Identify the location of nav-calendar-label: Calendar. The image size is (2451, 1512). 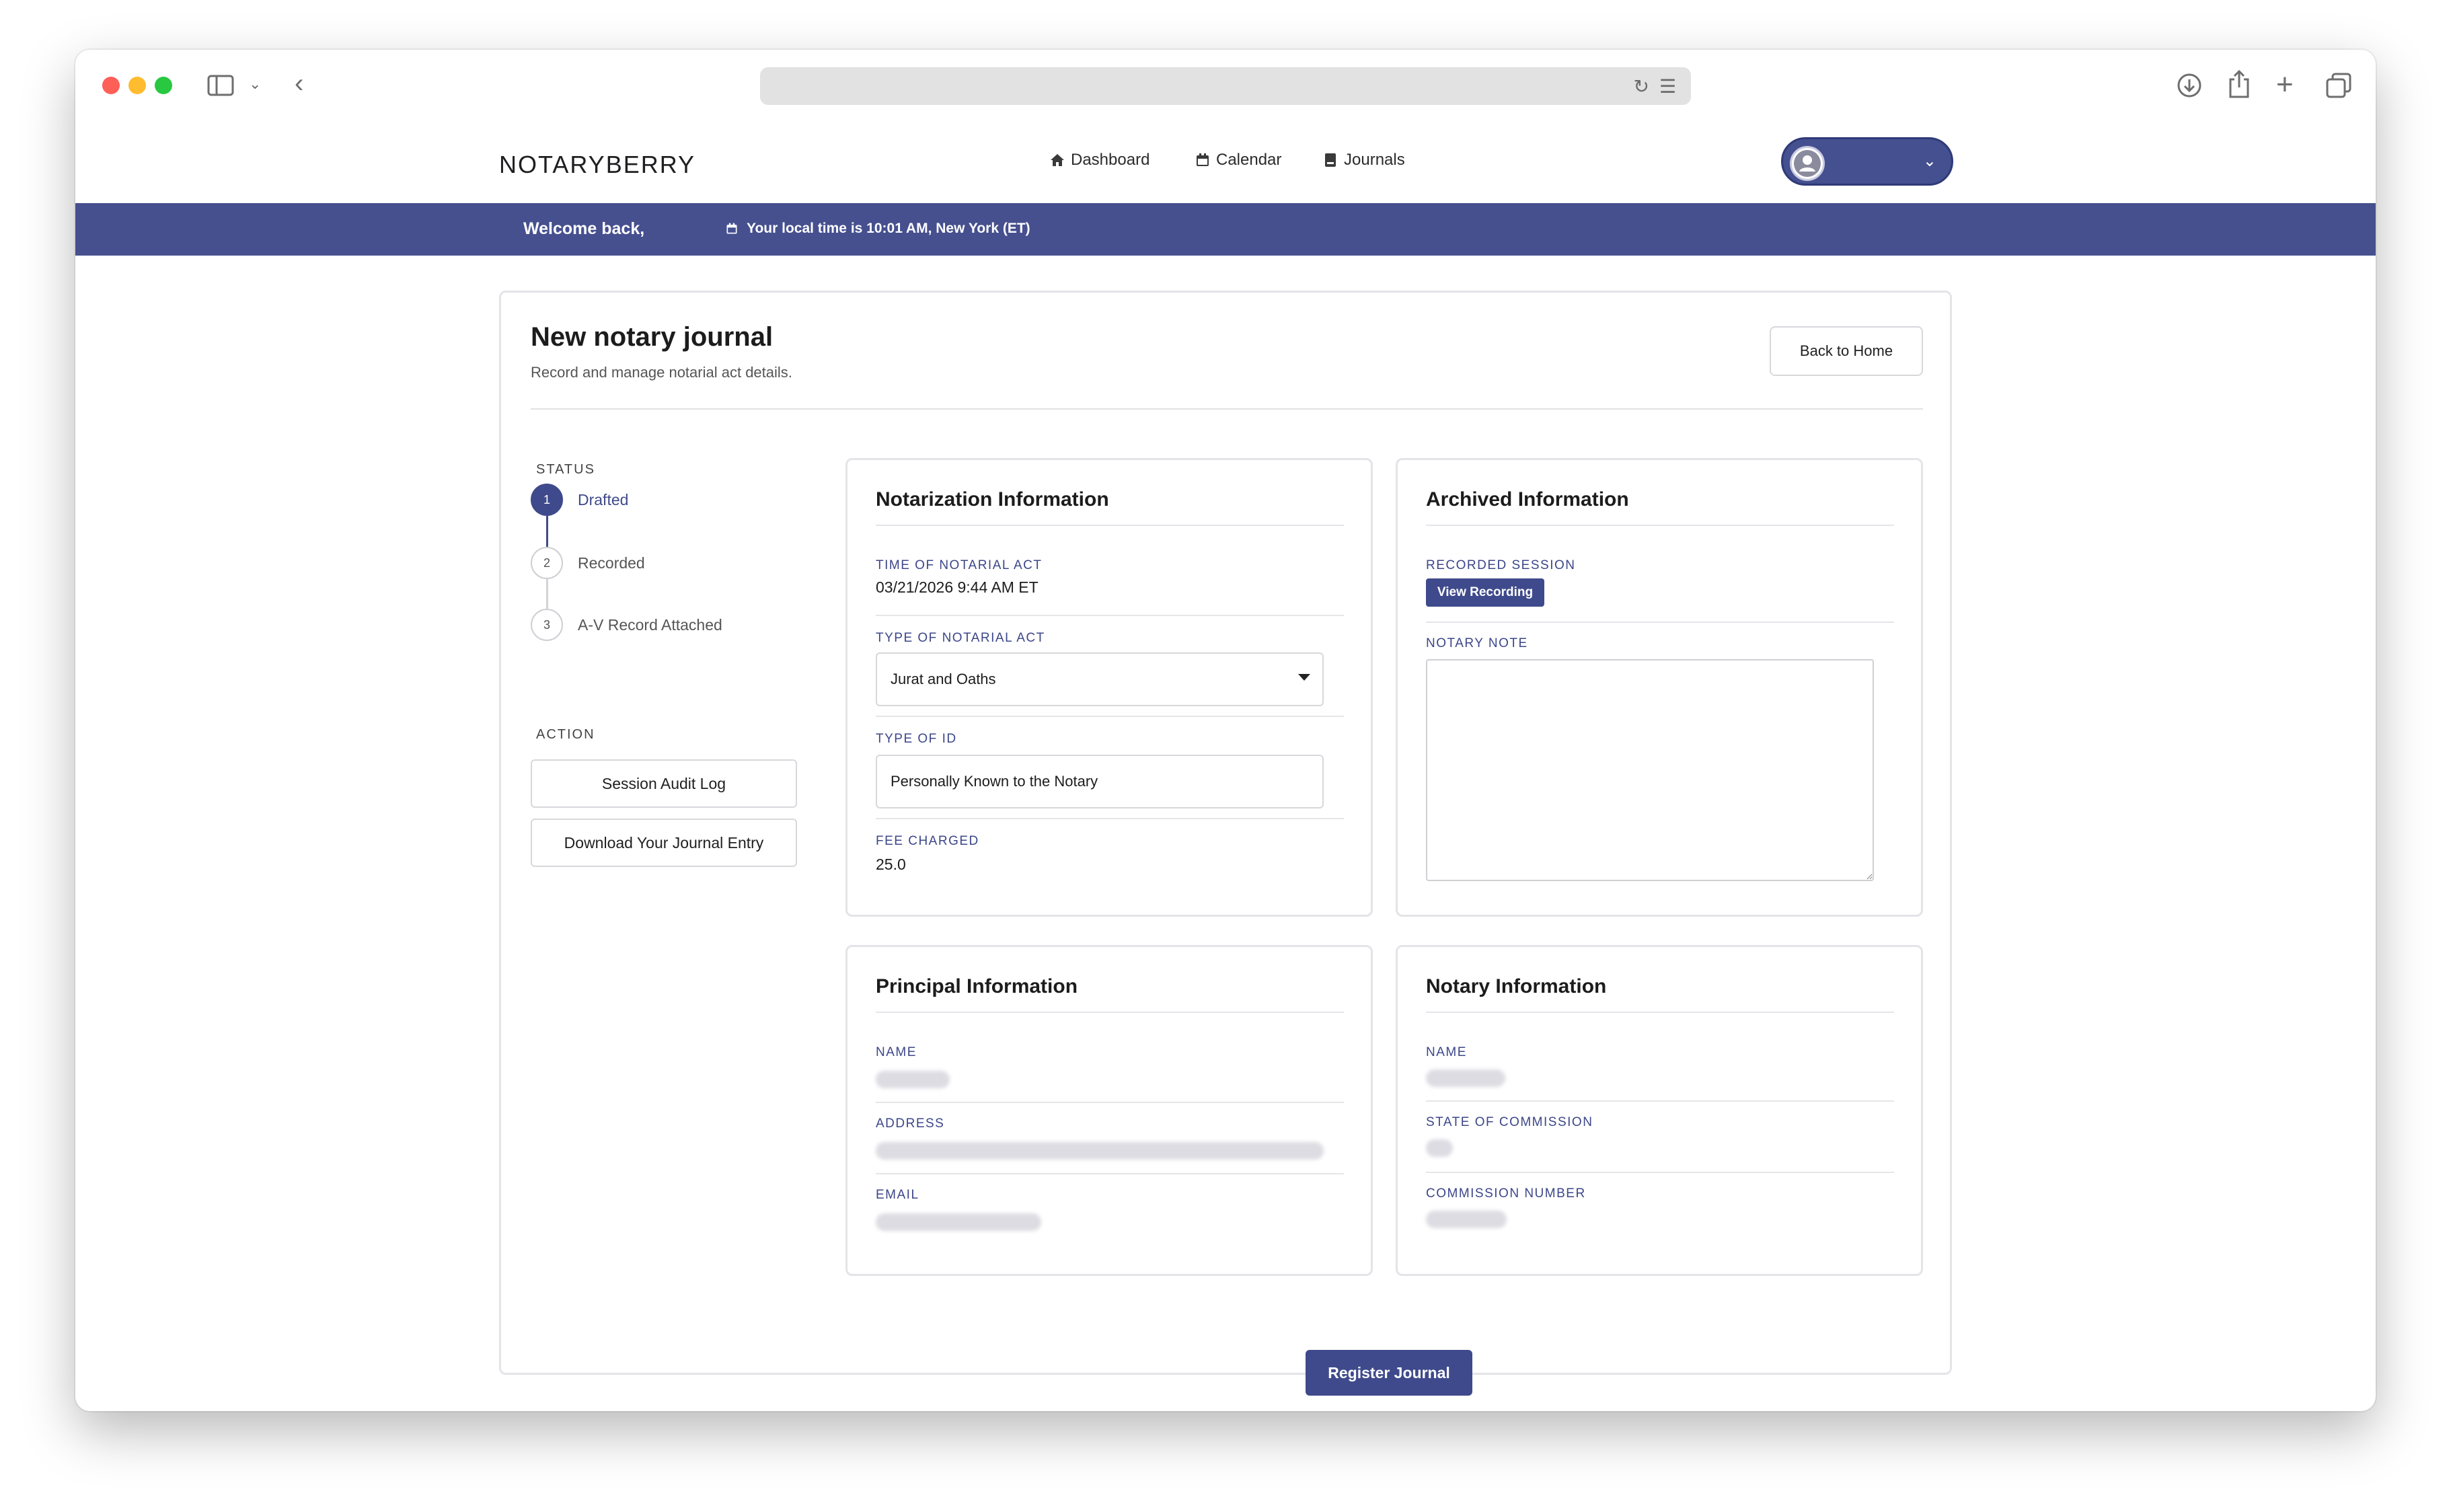
(1249, 160).